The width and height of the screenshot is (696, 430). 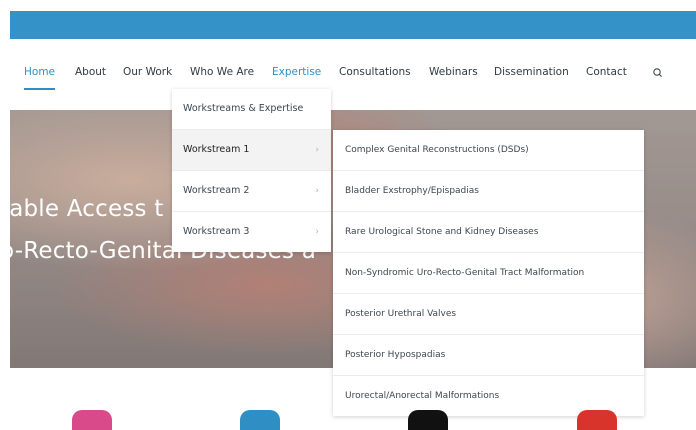 What do you see at coordinates (488, 191) in the screenshot?
I see `submenu-item: Bladder Exstrophy/Epispadias` at bounding box center [488, 191].